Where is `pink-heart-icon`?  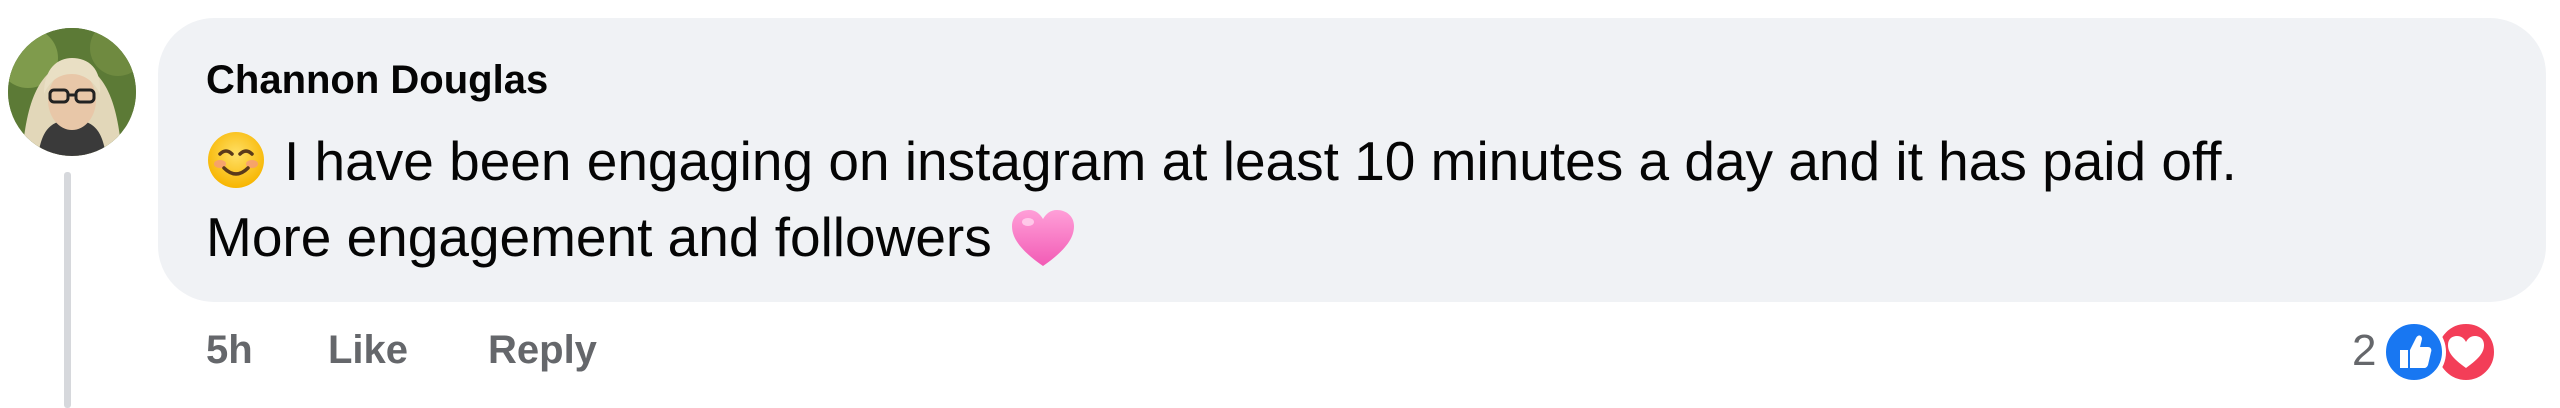 pink-heart-icon is located at coordinates (1042, 238).